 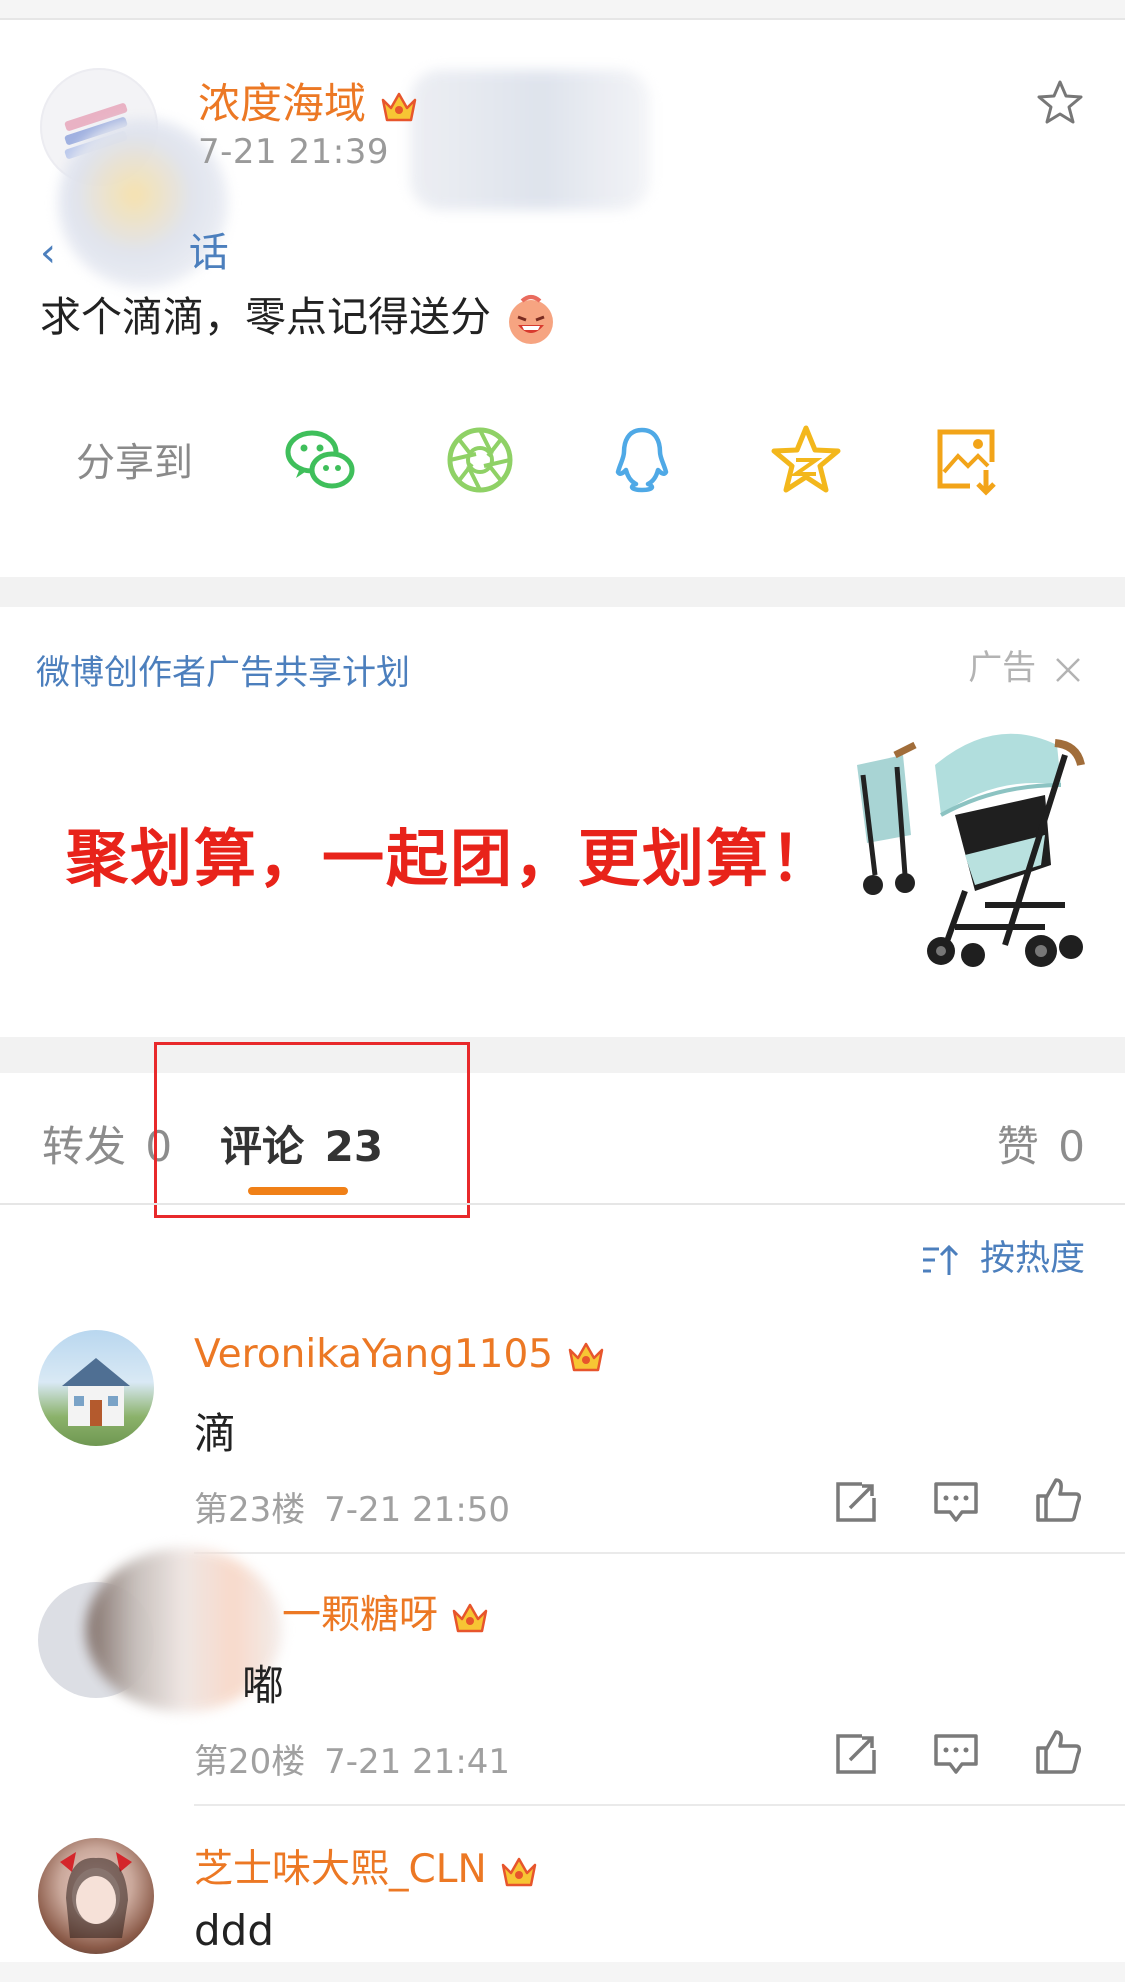 What do you see at coordinates (1002, 668) in the screenshot?
I see `ad-tag-label: 广告` at bounding box center [1002, 668].